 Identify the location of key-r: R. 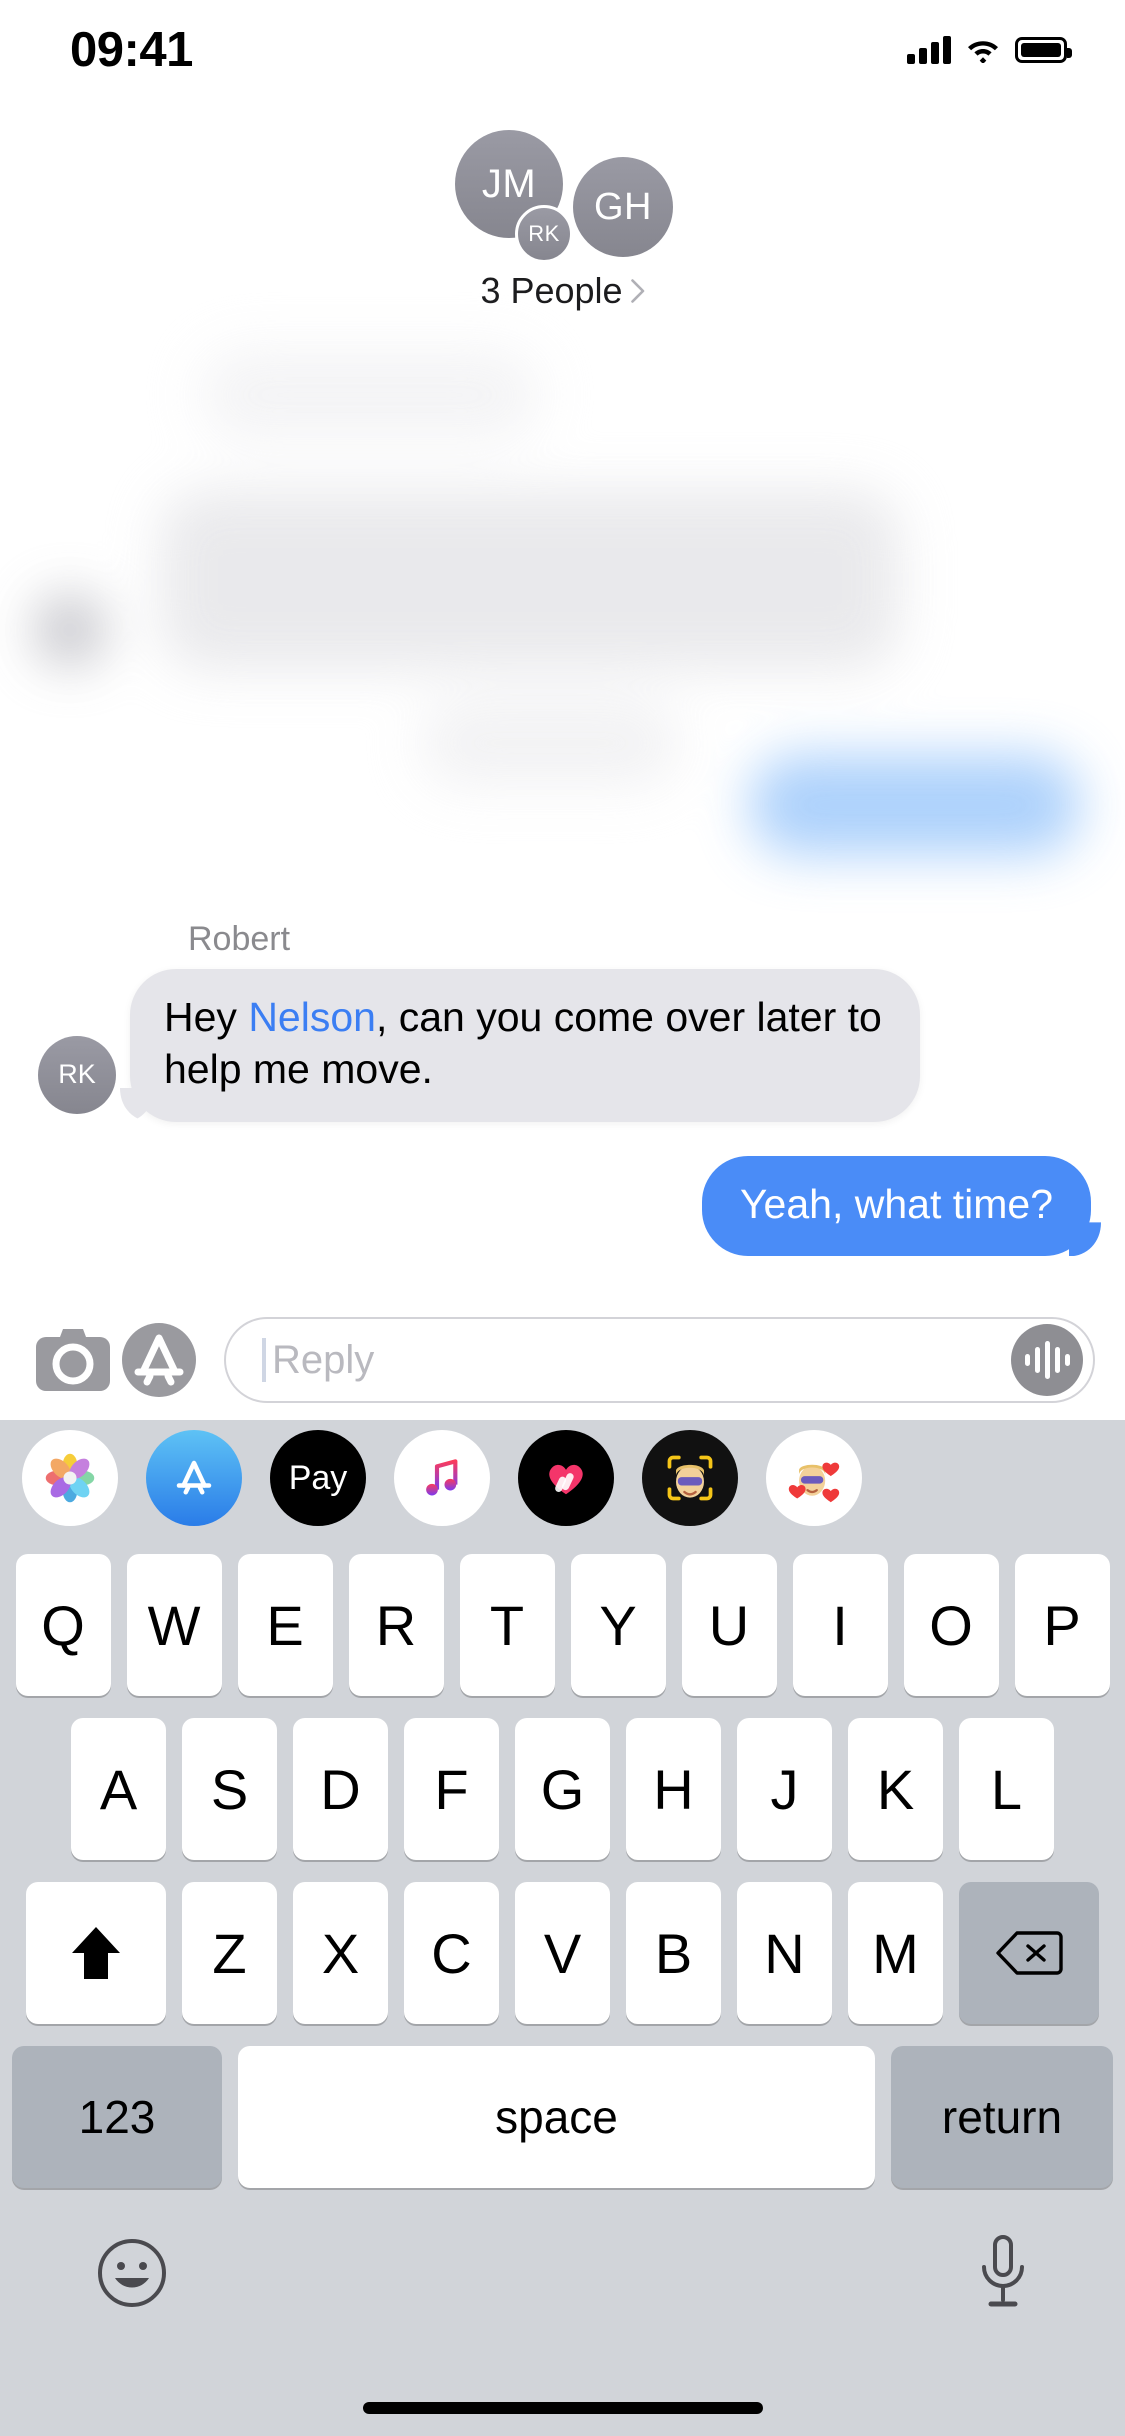
(396, 1625).